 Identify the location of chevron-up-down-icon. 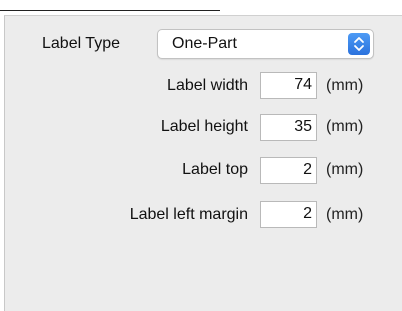
(359, 44).